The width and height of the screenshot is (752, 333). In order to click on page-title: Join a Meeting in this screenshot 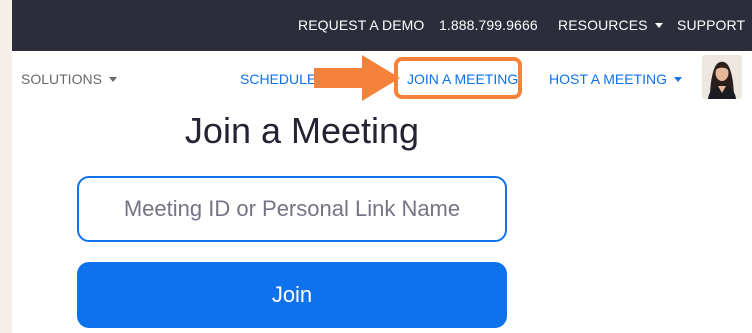, I will do `click(302, 130)`.